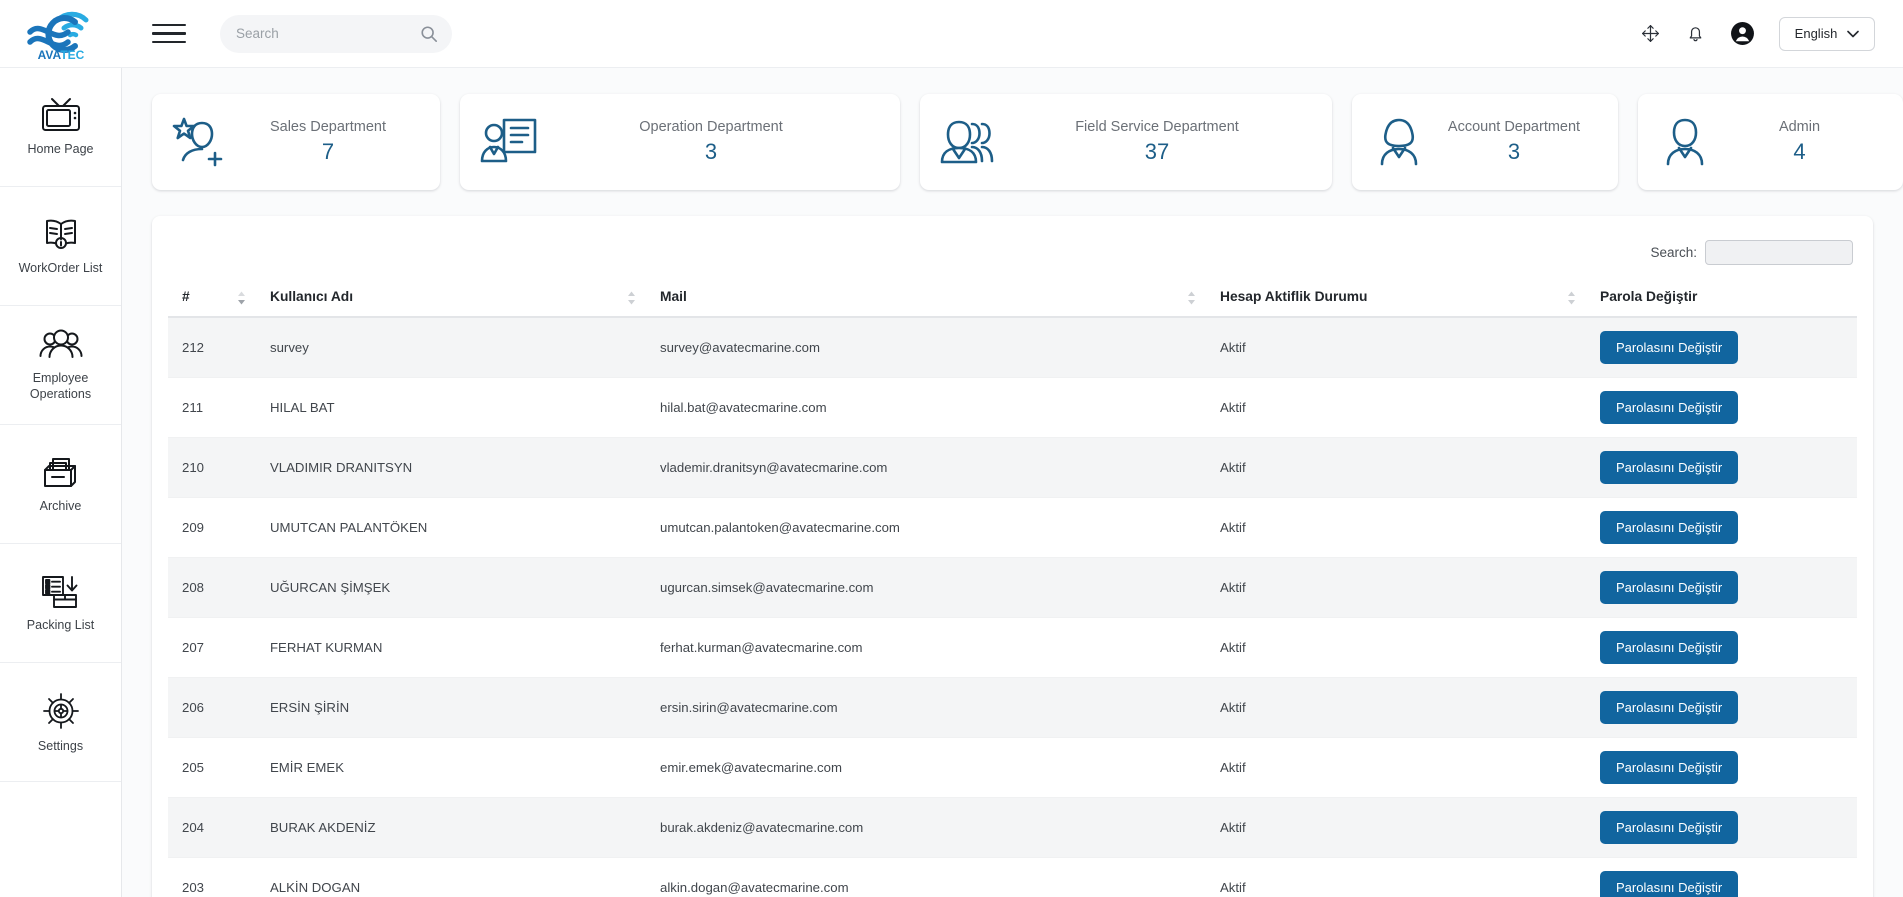  What do you see at coordinates (1721, 298) in the screenshot?
I see `column-header-change-password: Parola Değiştir` at bounding box center [1721, 298].